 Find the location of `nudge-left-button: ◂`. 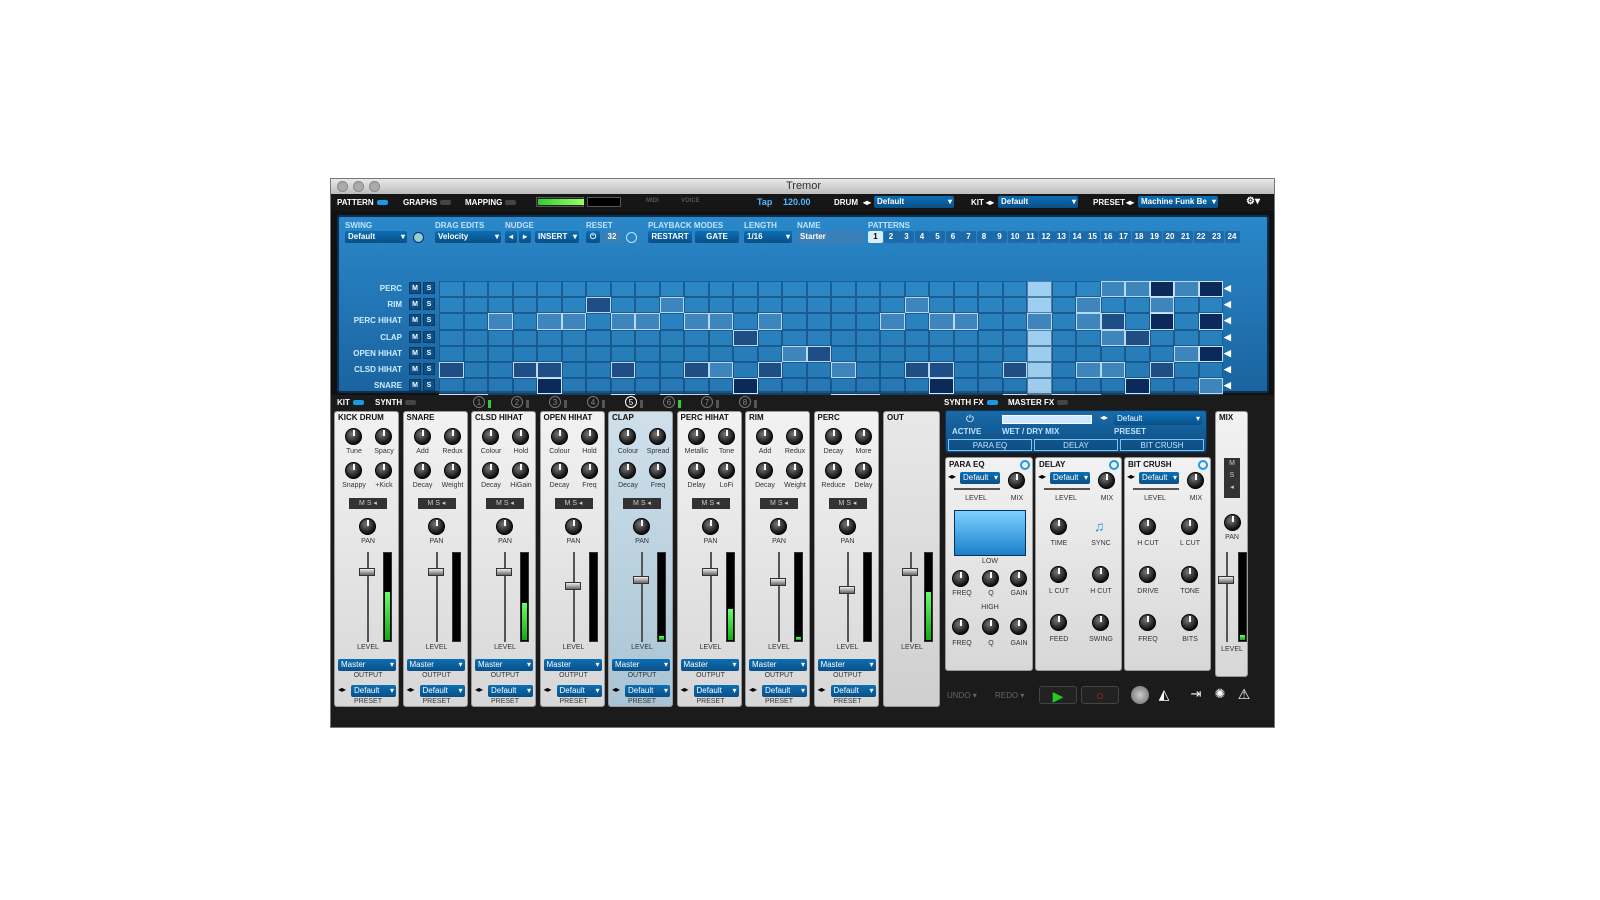

nudge-left-button: ◂ is located at coordinates (511, 237).